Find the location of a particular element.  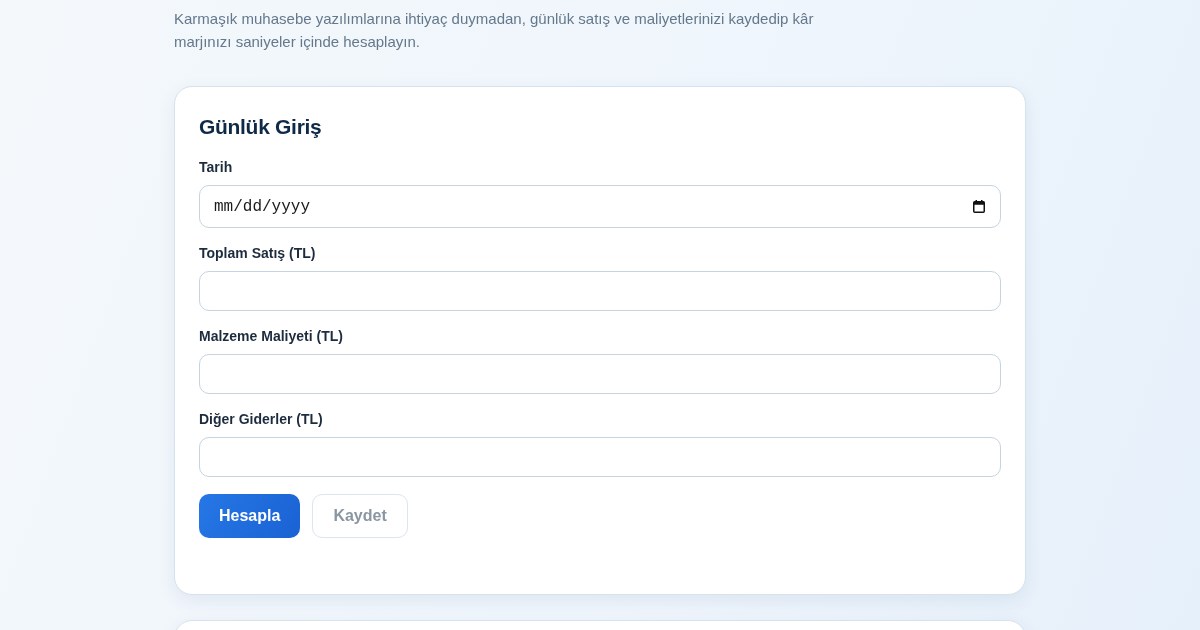

field-label: Tarih is located at coordinates (216, 167).